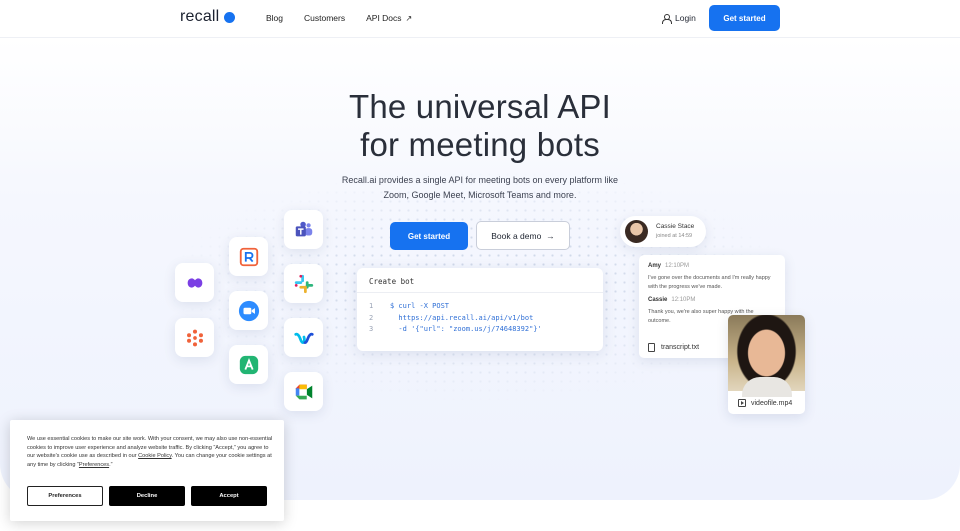 Image resolution: width=960 pixels, height=531 pixels. Describe the element at coordinates (371, 317) in the screenshot. I see `line-number: 2` at that location.